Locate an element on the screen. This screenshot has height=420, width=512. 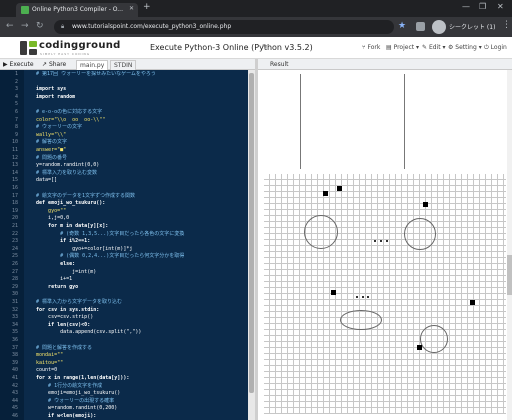
ascii-cheek is located at coordinates (434, 339).